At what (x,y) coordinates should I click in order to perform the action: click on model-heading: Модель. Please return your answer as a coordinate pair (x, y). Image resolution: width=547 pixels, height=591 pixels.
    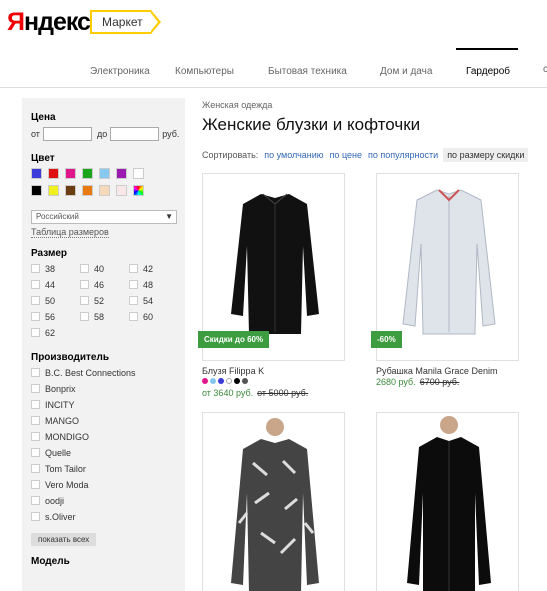
    Looking at the image, I should click on (50, 561).